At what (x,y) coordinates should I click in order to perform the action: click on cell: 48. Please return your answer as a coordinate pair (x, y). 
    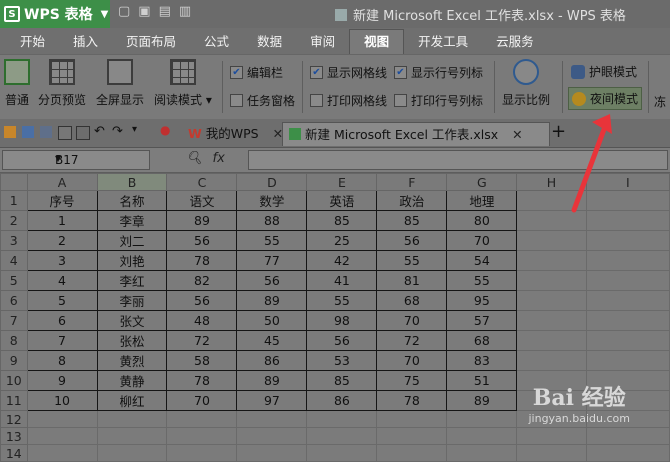
    Looking at the image, I should click on (202, 320).